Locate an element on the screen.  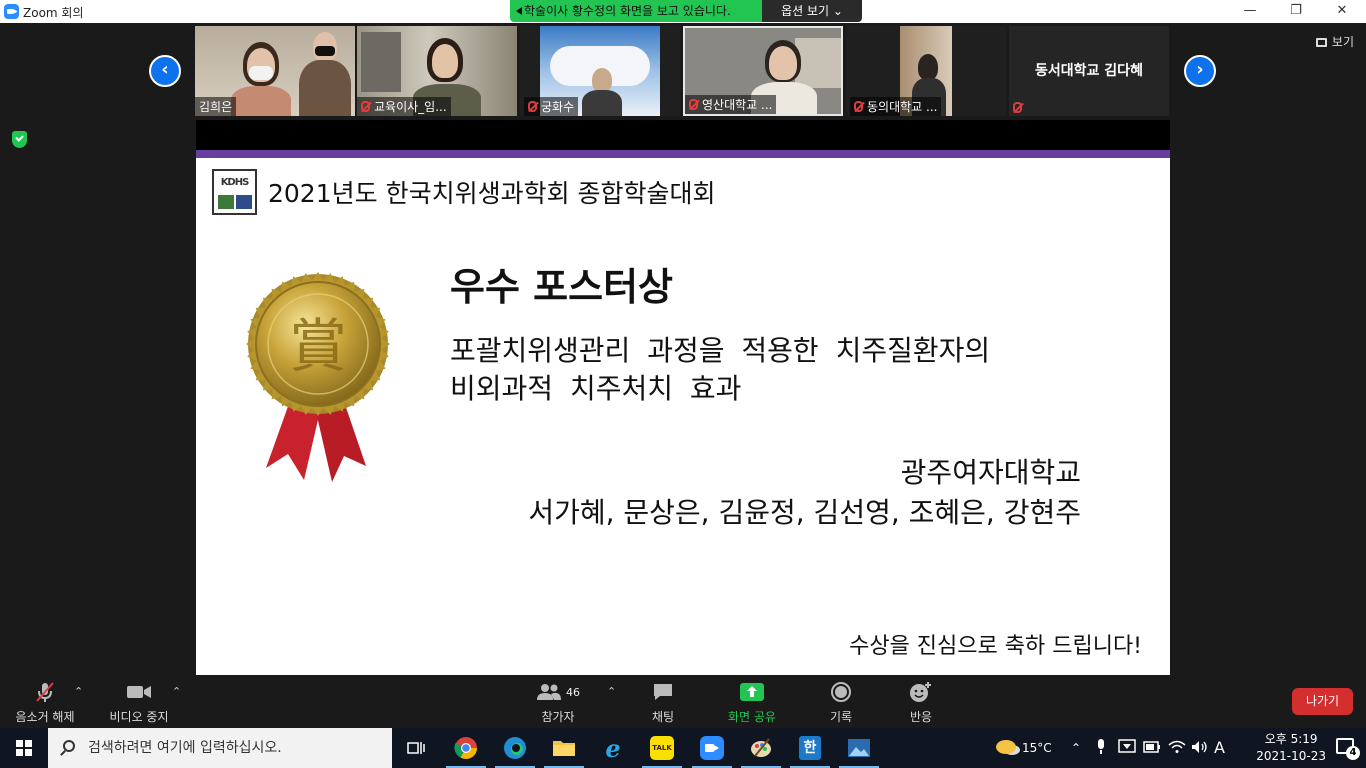
volume-icon is located at coordinates (1200, 748).